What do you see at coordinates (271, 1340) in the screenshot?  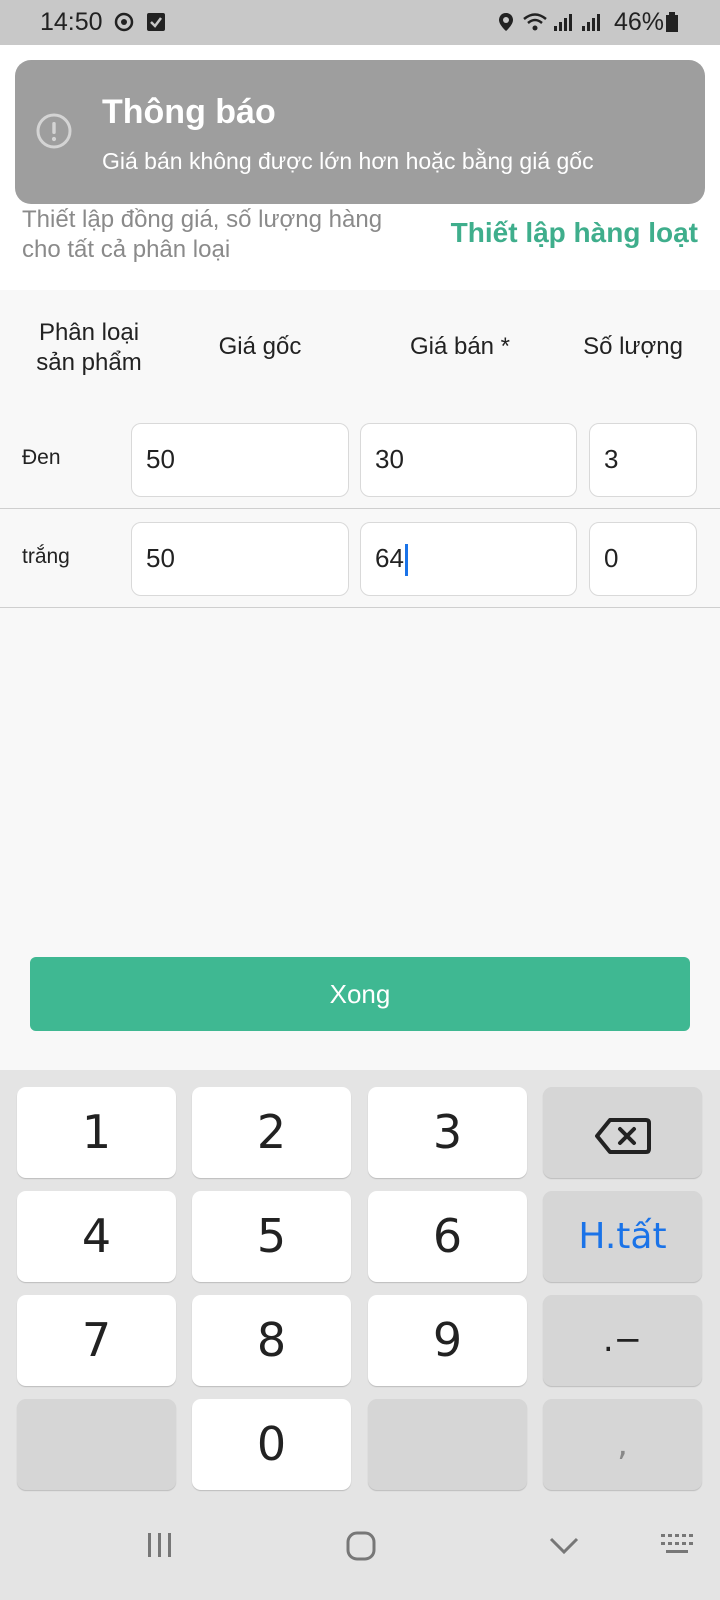 I see `key-8: 8` at bounding box center [271, 1340].